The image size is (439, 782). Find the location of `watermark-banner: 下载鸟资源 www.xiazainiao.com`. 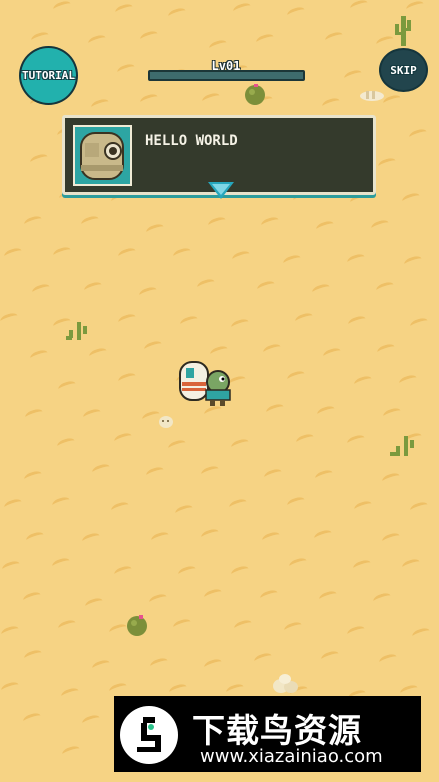

watermark-banner: 下载鸟资源 www.xiazainiao.com is located at coordinates (267, 734).